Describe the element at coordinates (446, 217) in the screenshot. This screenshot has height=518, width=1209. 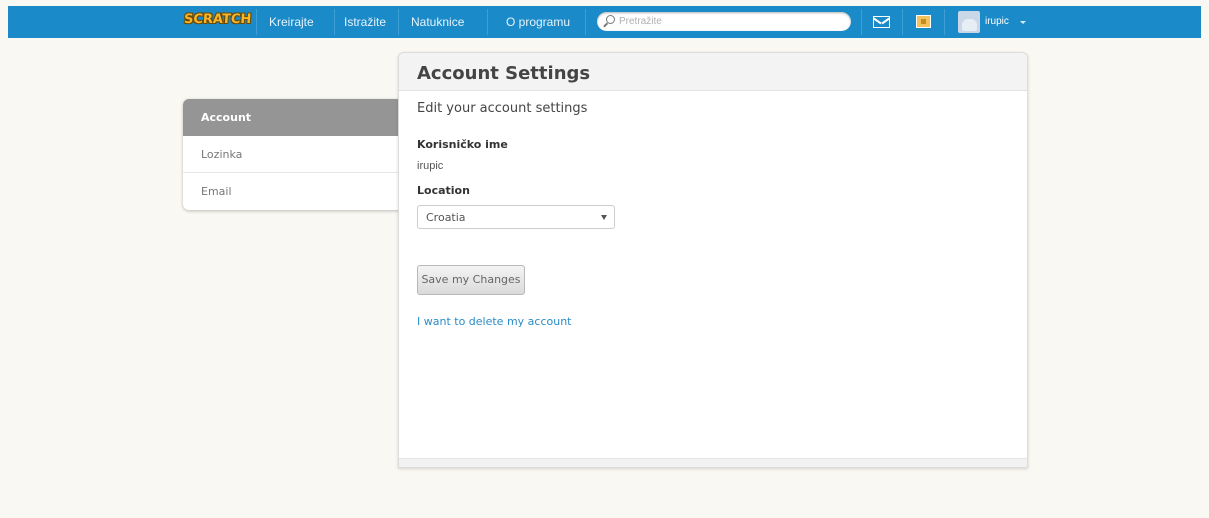
I see `location-selected-value: Croatia` at that location.